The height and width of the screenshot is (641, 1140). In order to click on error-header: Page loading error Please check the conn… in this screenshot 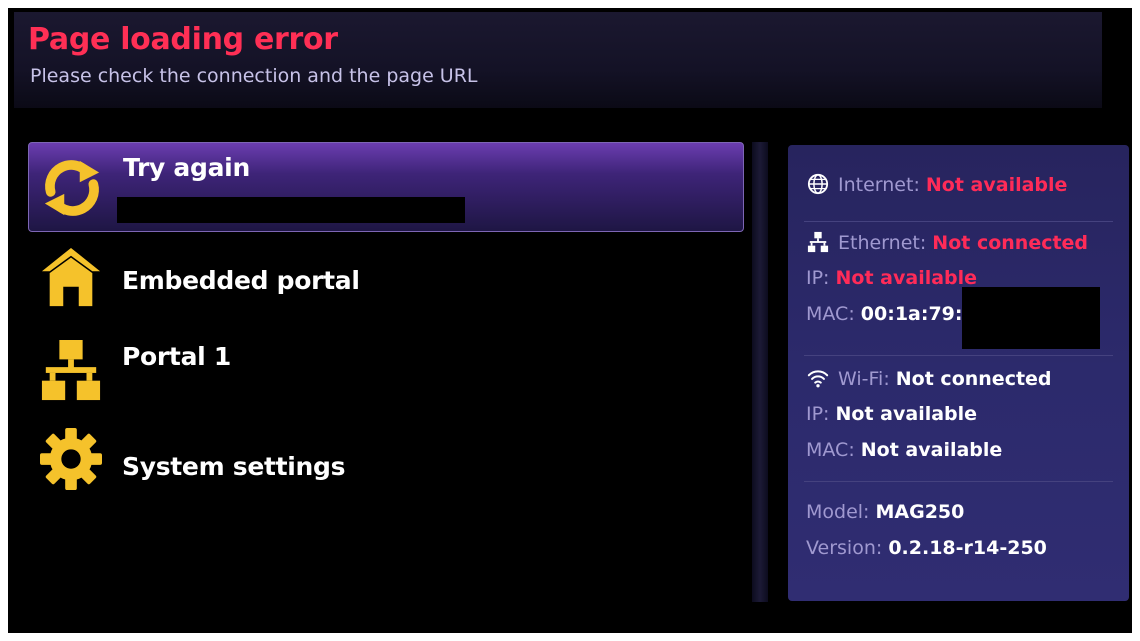, I will do `click(558, 60)`.